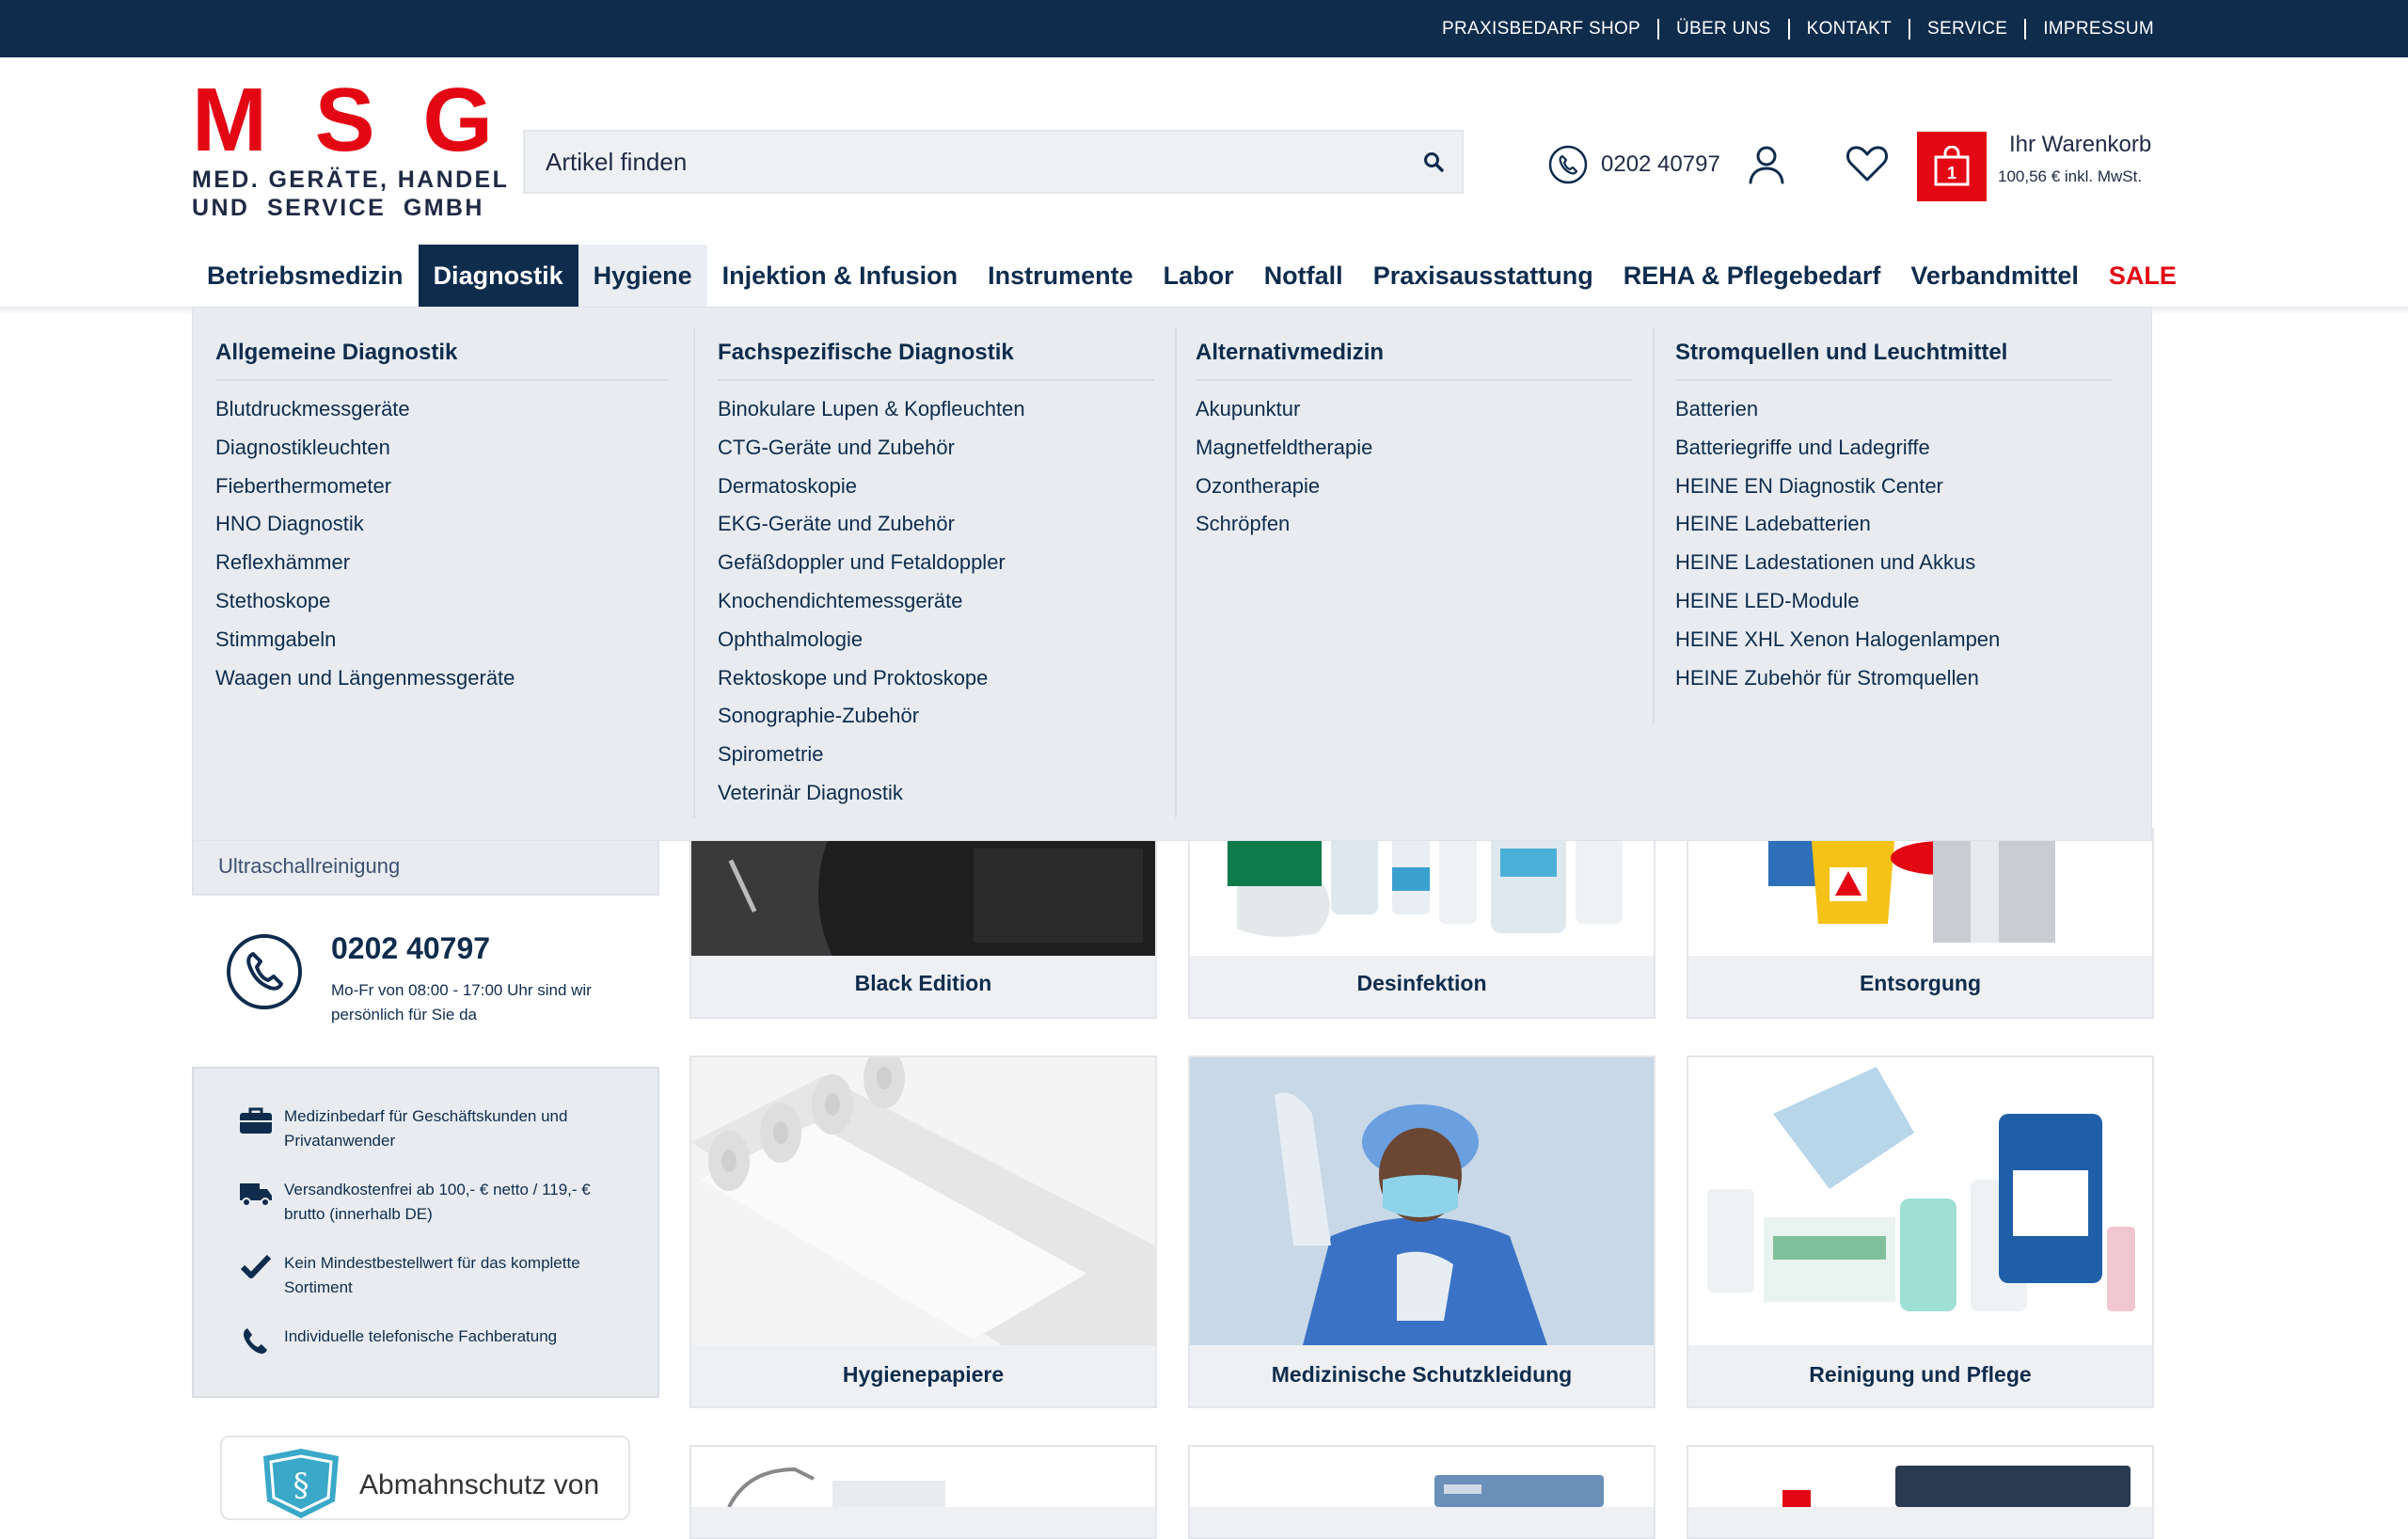  Describe the element at coordinates (936, 487) in the screenshot. I see `mega-link: Dermatoskopie` at that location.